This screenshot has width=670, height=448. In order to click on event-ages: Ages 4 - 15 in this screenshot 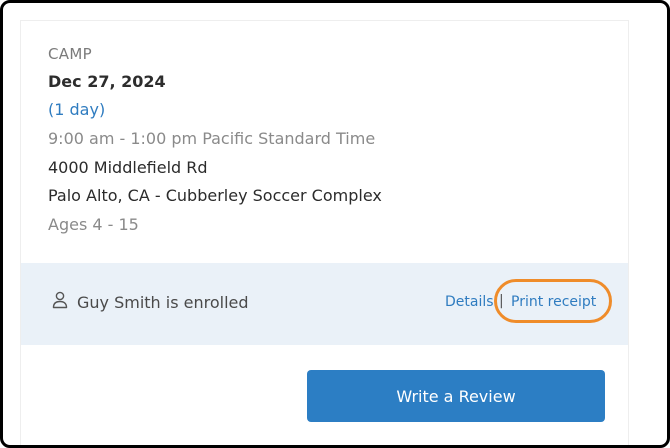, I will do `click(93, 224)`.